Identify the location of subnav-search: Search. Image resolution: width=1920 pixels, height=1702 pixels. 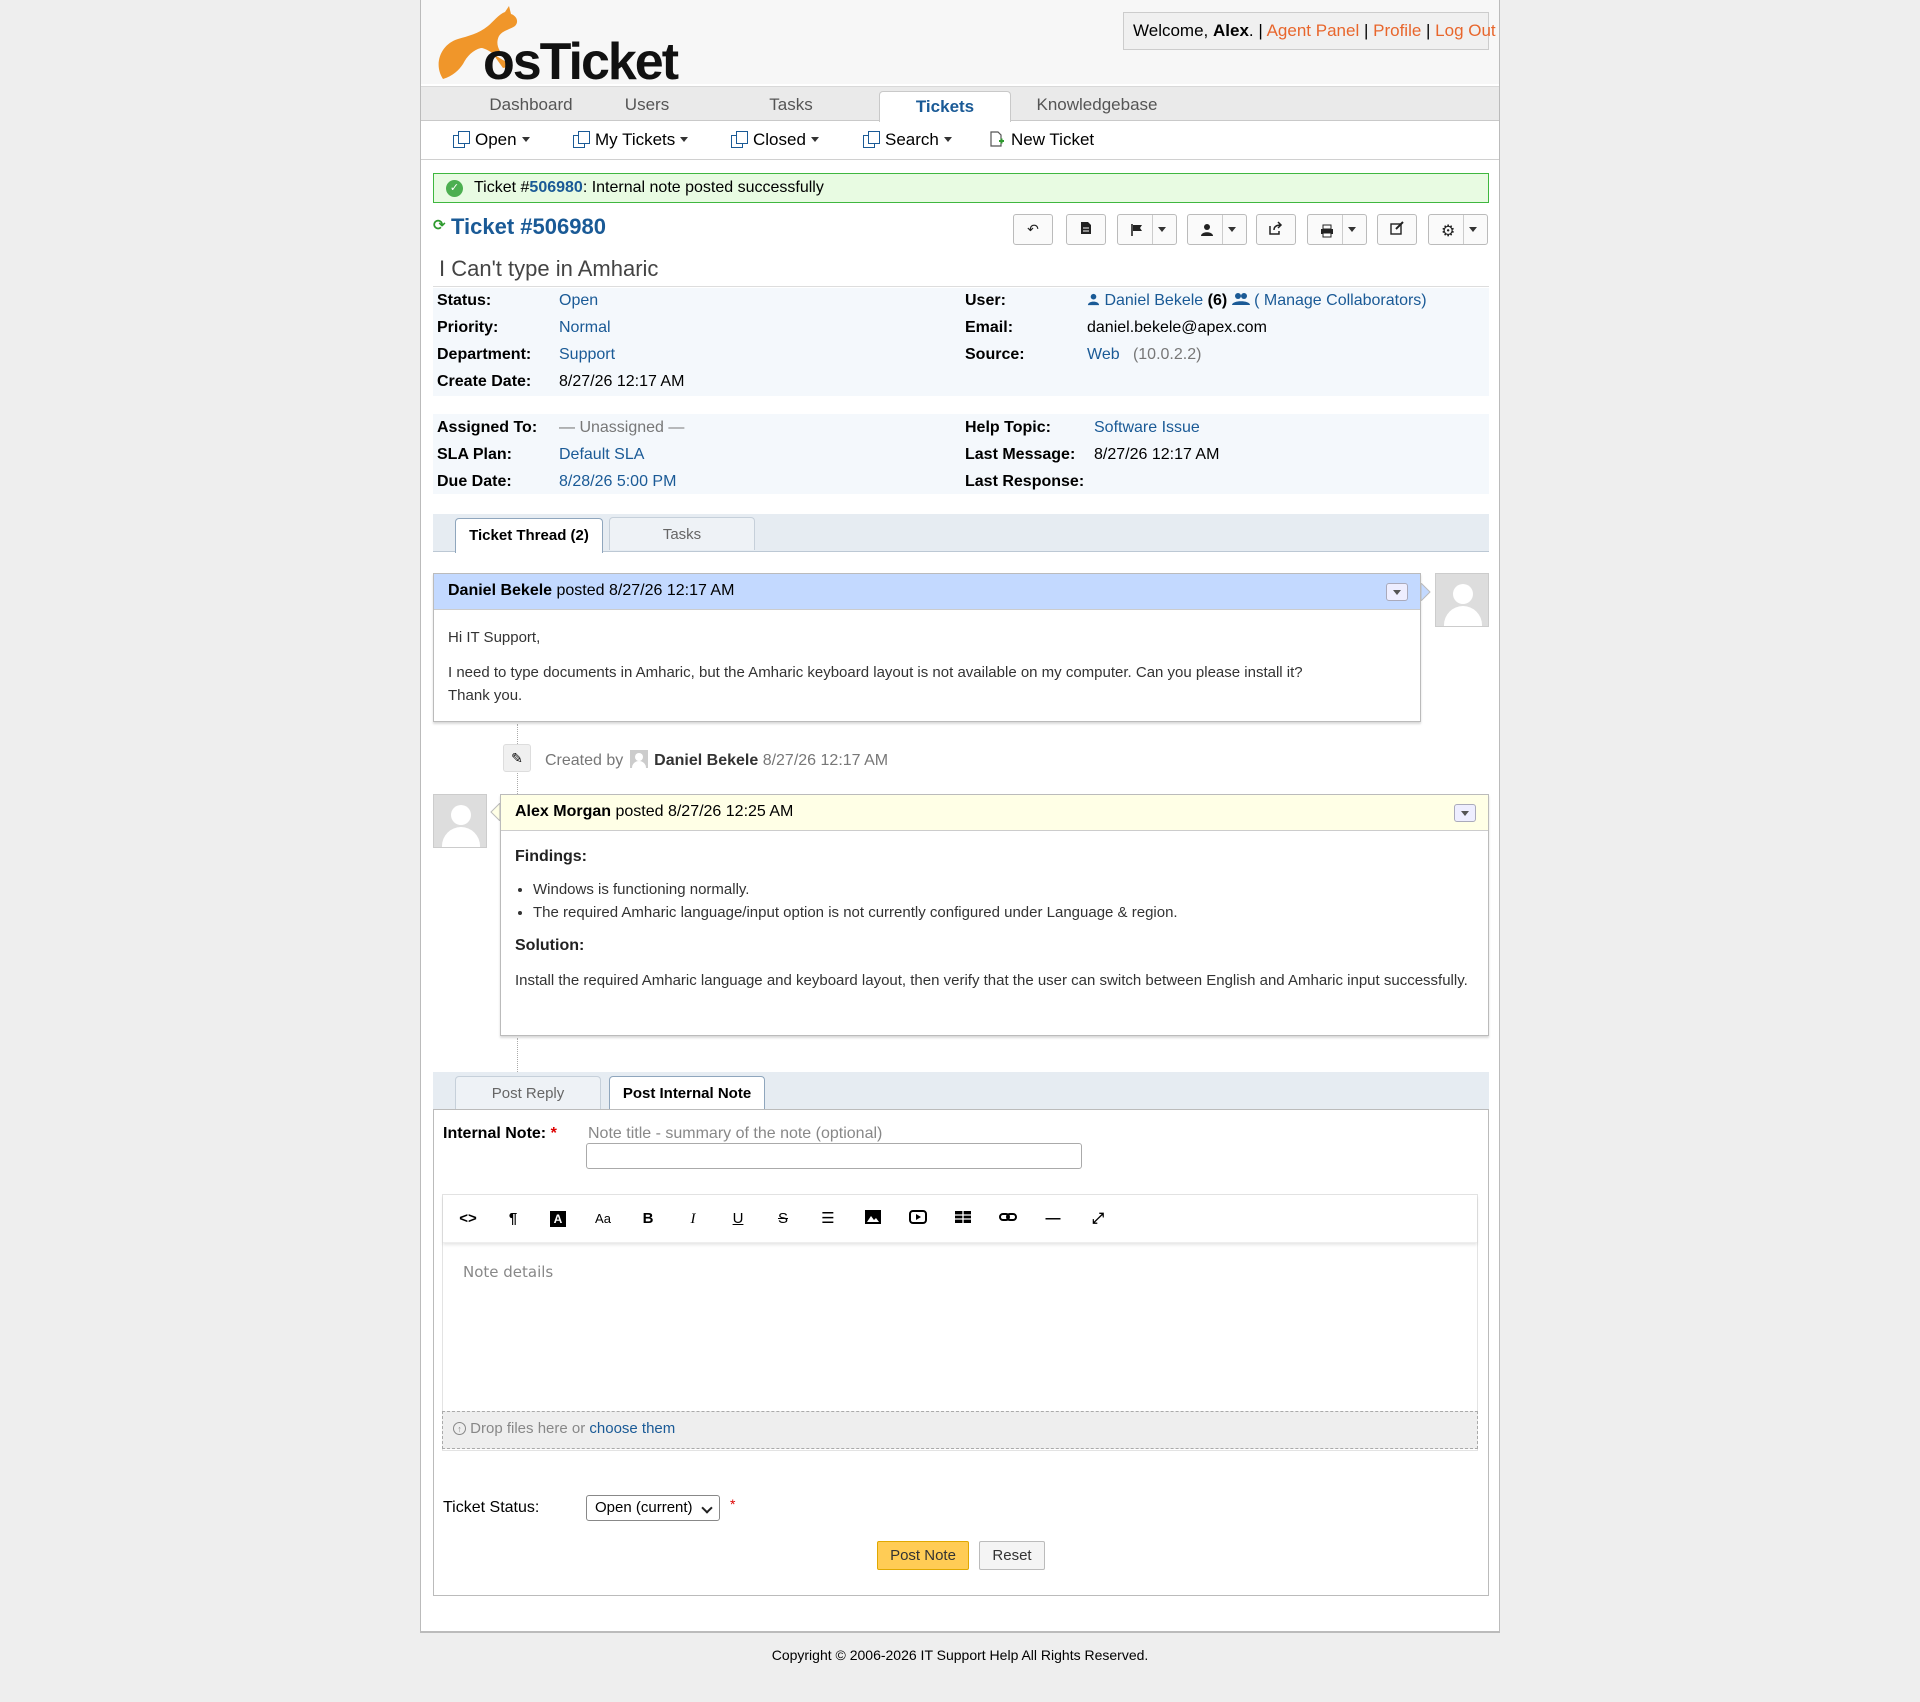
(907, 140).